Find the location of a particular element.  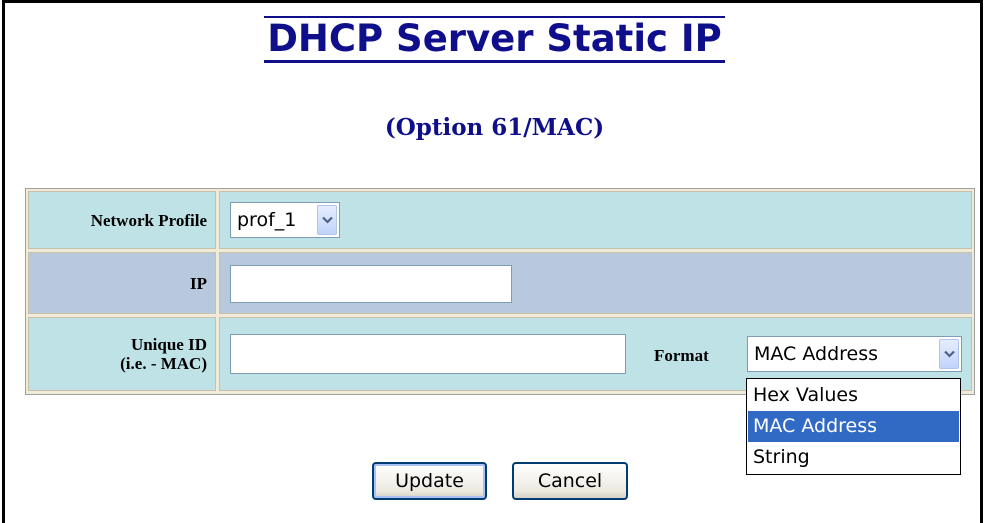

network-profile-row: Network Profile prof_1 is located at coordinates (500, 220).